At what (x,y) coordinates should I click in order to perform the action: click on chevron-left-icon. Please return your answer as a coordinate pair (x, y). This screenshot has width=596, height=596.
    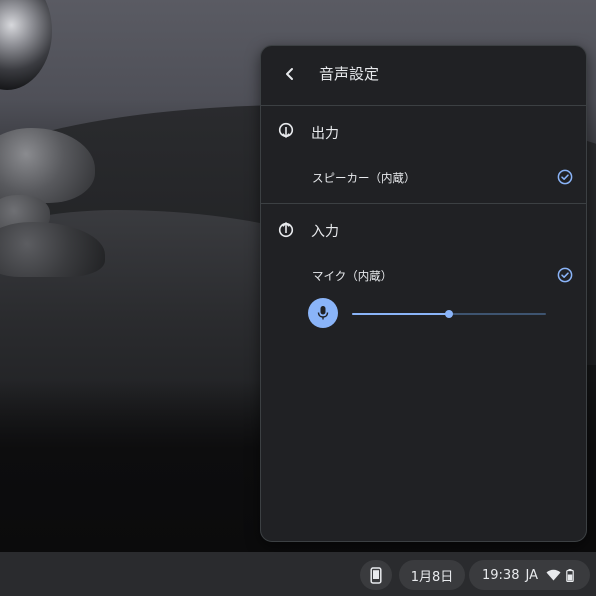
    Looking at the image, I should click on (289, 74).